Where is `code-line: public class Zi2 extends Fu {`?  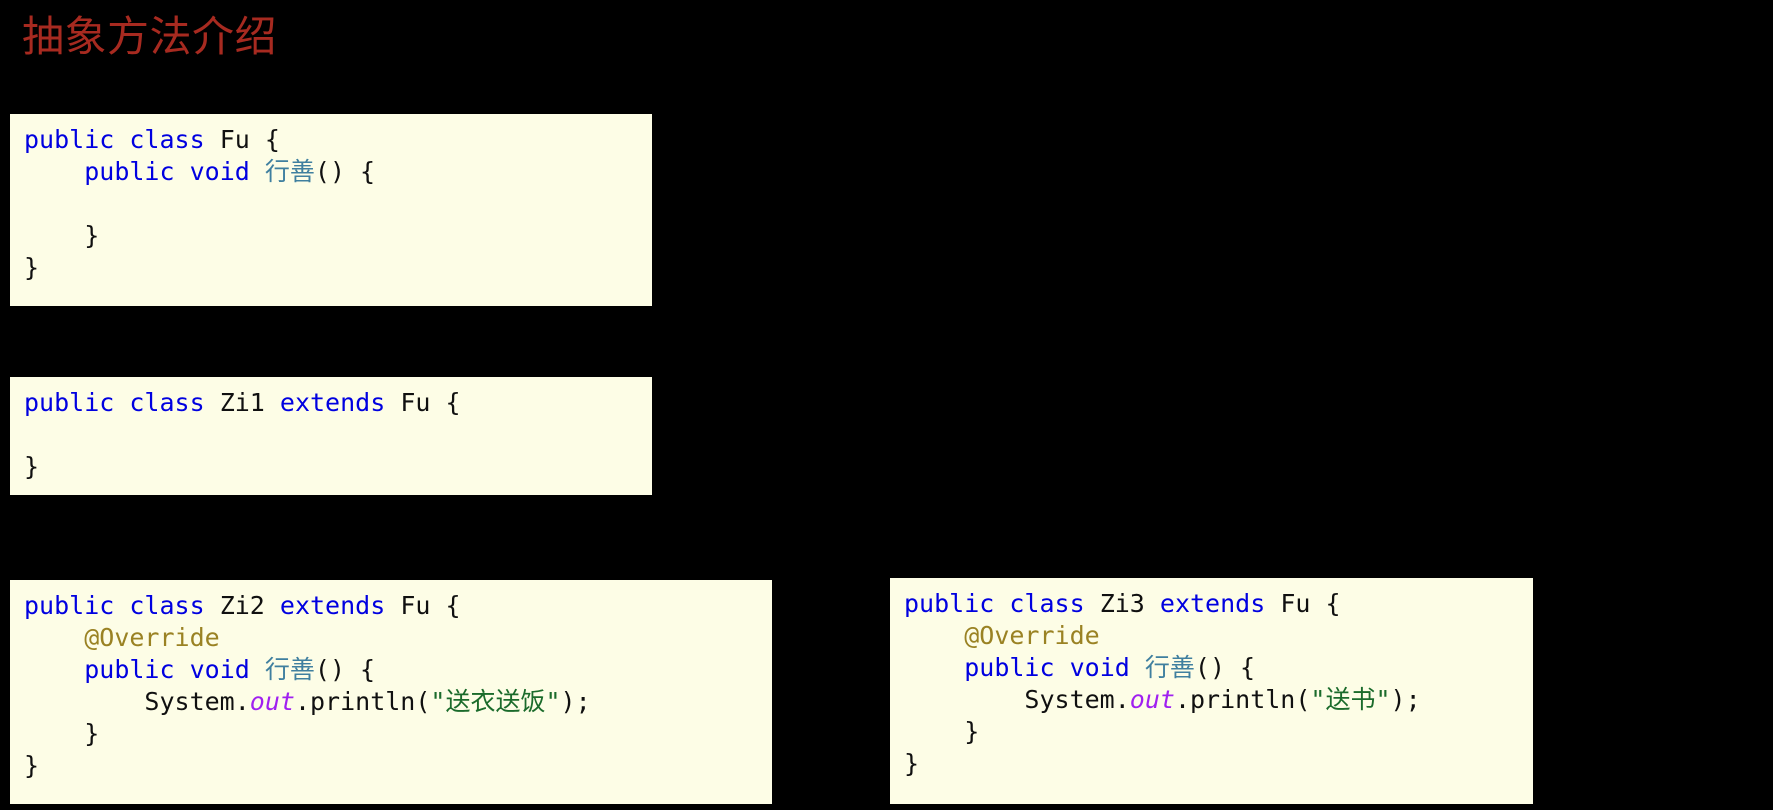 code-line: public class Zi2 extends Fu { is located at coordinates (398, 606).